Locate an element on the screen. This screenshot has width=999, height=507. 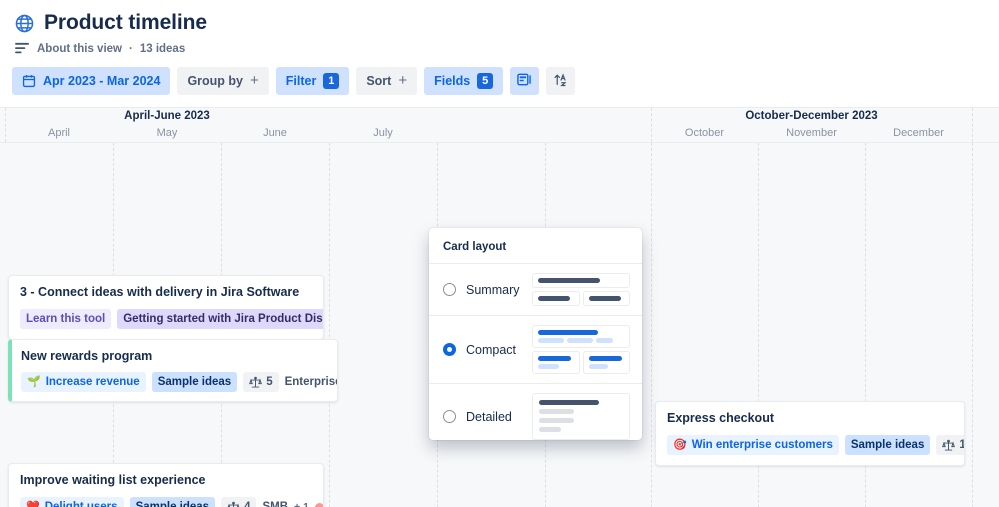
date-range-button: Apr 2023 - Mar 2024 is located at coordinates (91, 81).